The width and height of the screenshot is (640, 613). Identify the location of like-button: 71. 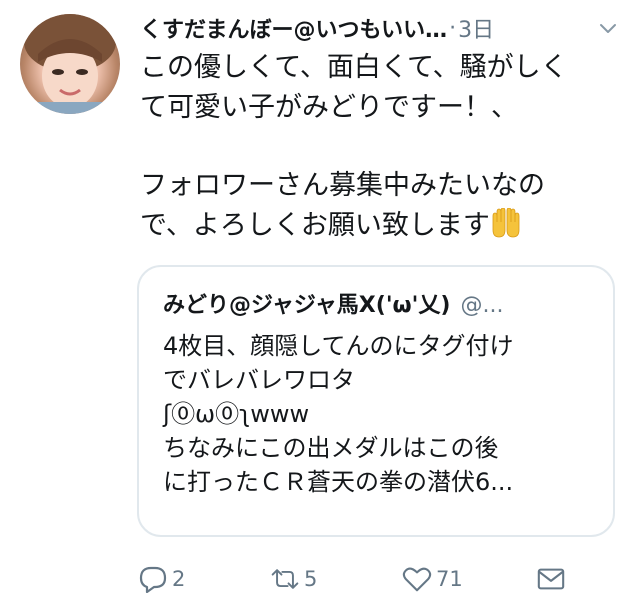
(432, 579).